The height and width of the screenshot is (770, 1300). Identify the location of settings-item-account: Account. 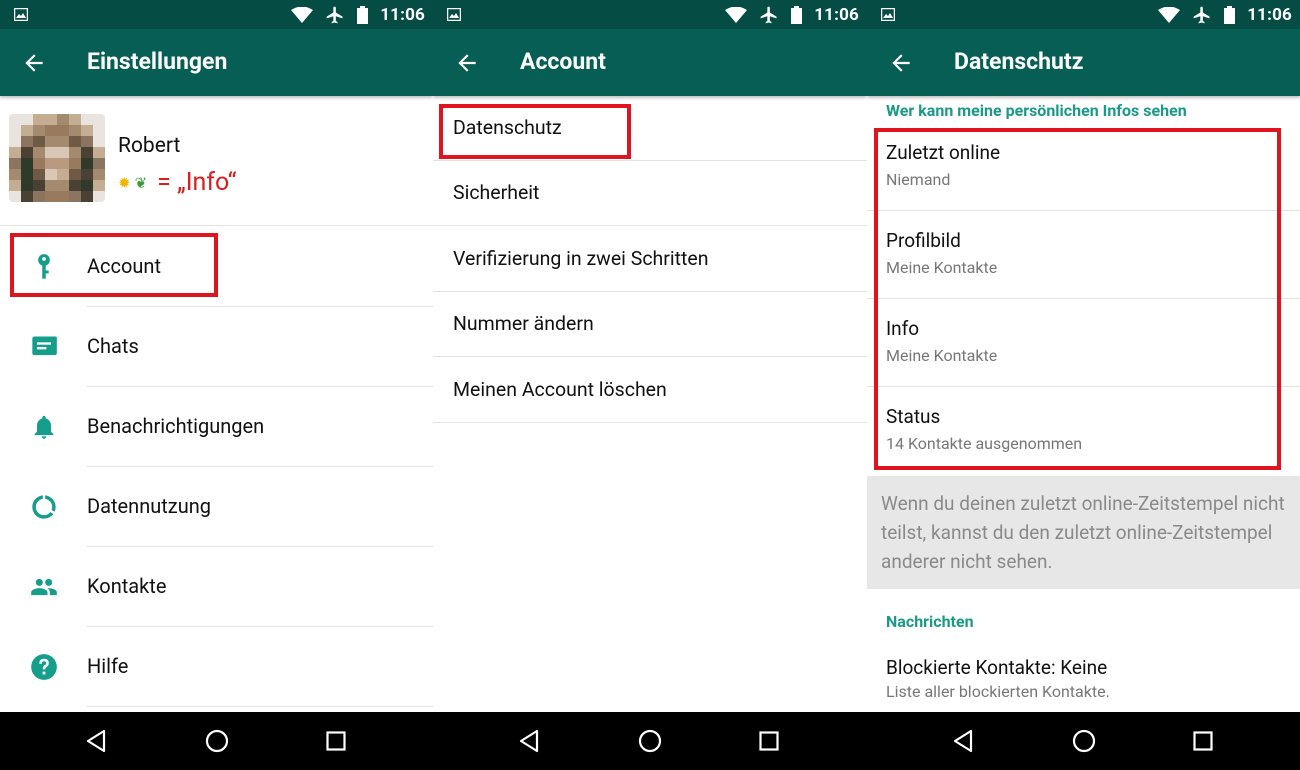
(216, 267).